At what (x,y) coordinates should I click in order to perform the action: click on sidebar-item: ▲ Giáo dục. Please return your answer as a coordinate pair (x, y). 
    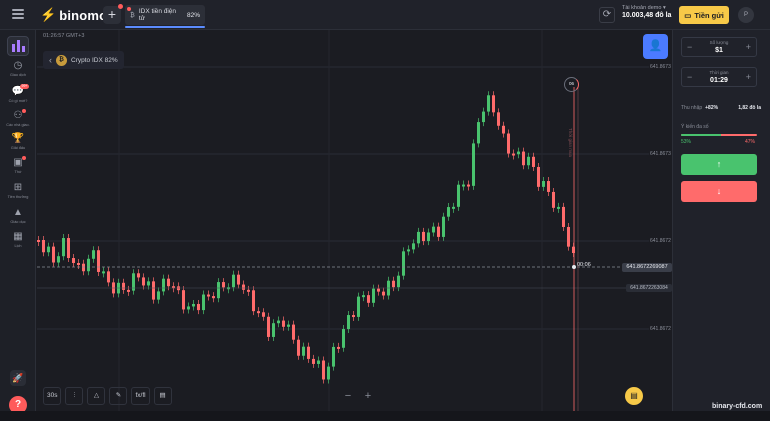
    Looking at the image, I should click on (18, 215).